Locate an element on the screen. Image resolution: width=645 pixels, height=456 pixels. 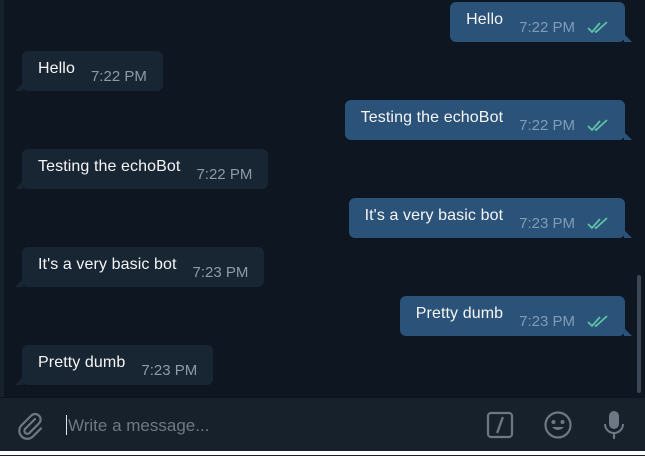
message-composer is located at coordinates (322, 426).